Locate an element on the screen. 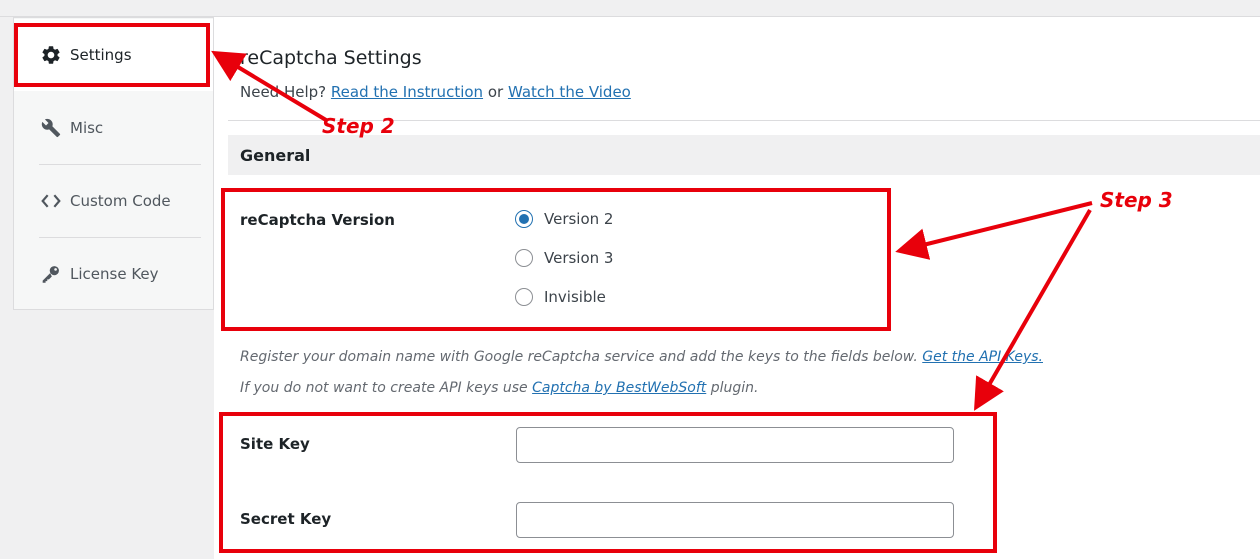  radio-button-checked is located at coordinates (524, 219).